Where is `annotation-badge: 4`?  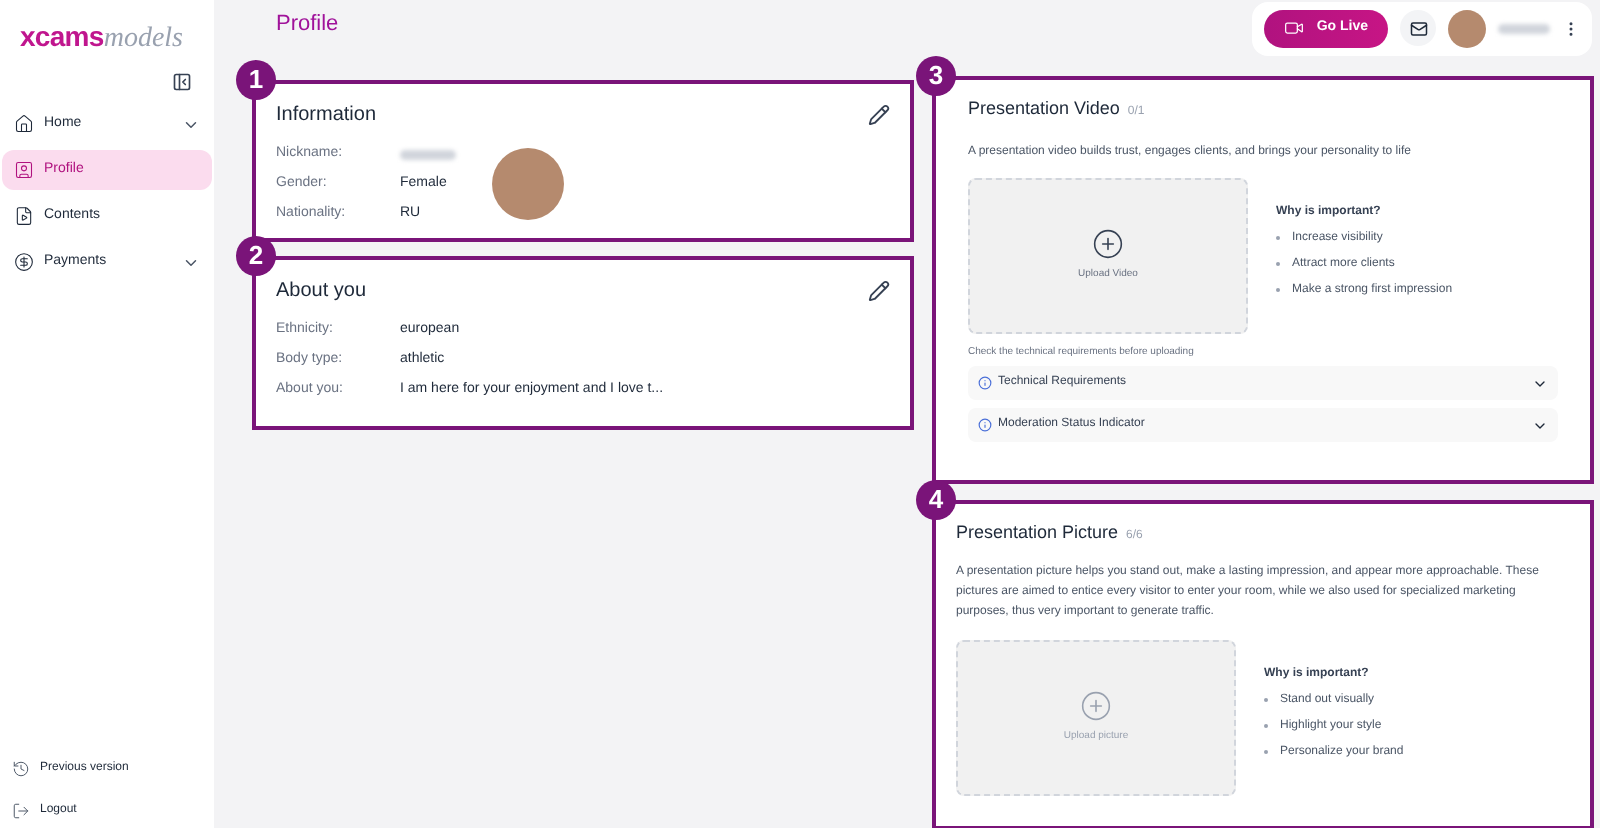
annotation-badge: 4 is located at coordinates (936, 500).